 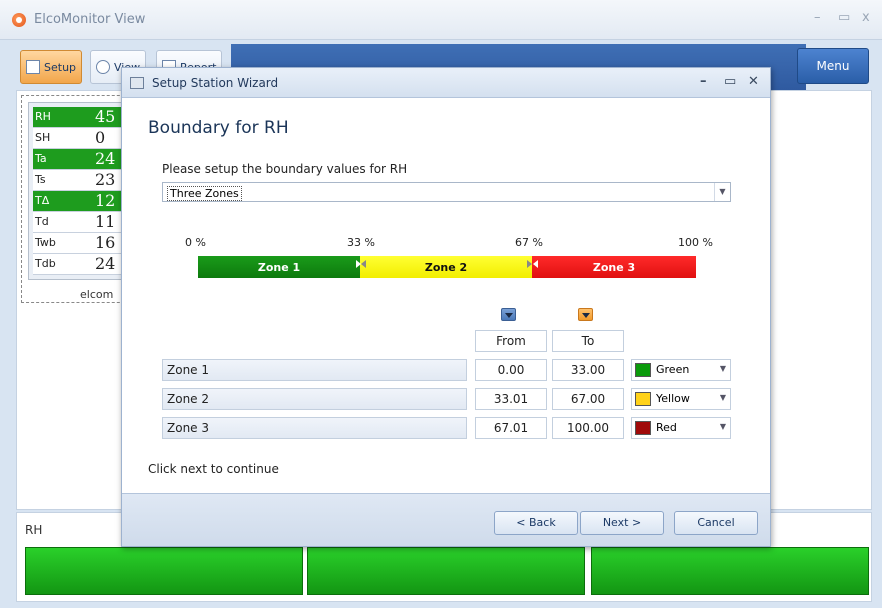 I want to click on reading-name: RH, so click(x=43, y=116).